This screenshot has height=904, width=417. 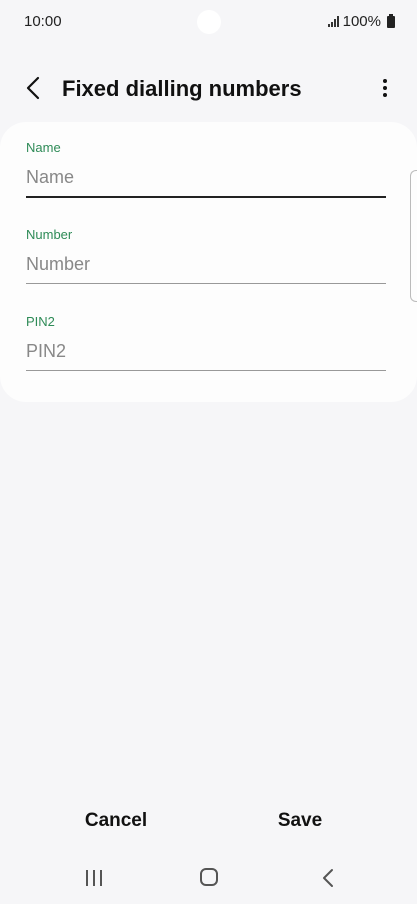 I want to click on bottom-actions: Cancel Save, so click(x=208, y=824).